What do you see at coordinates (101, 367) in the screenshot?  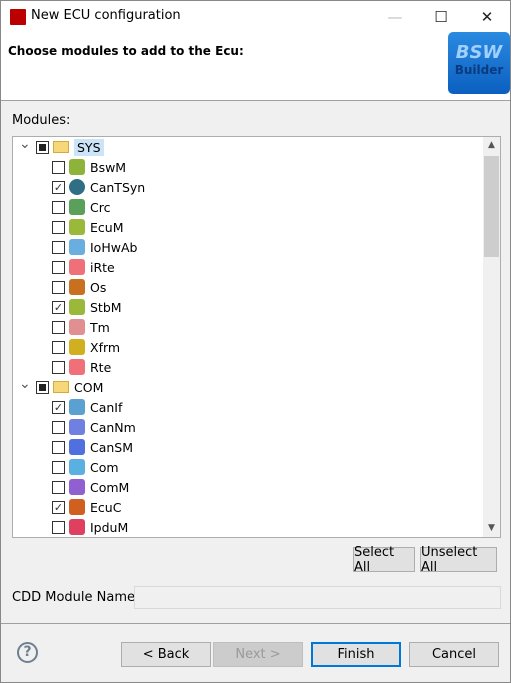 I see `module-label: Rte` at bounding box center [101, 367].